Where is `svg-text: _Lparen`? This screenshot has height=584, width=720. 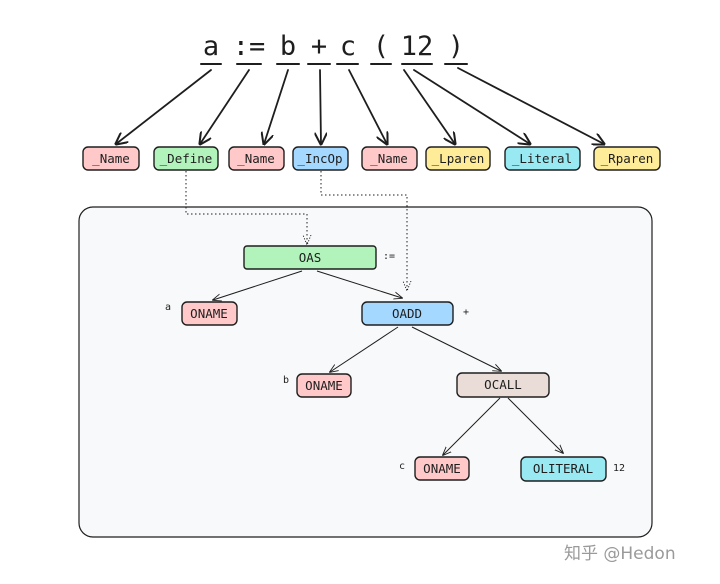 svg-text: _Lparen is located at coordinates (458, 158).